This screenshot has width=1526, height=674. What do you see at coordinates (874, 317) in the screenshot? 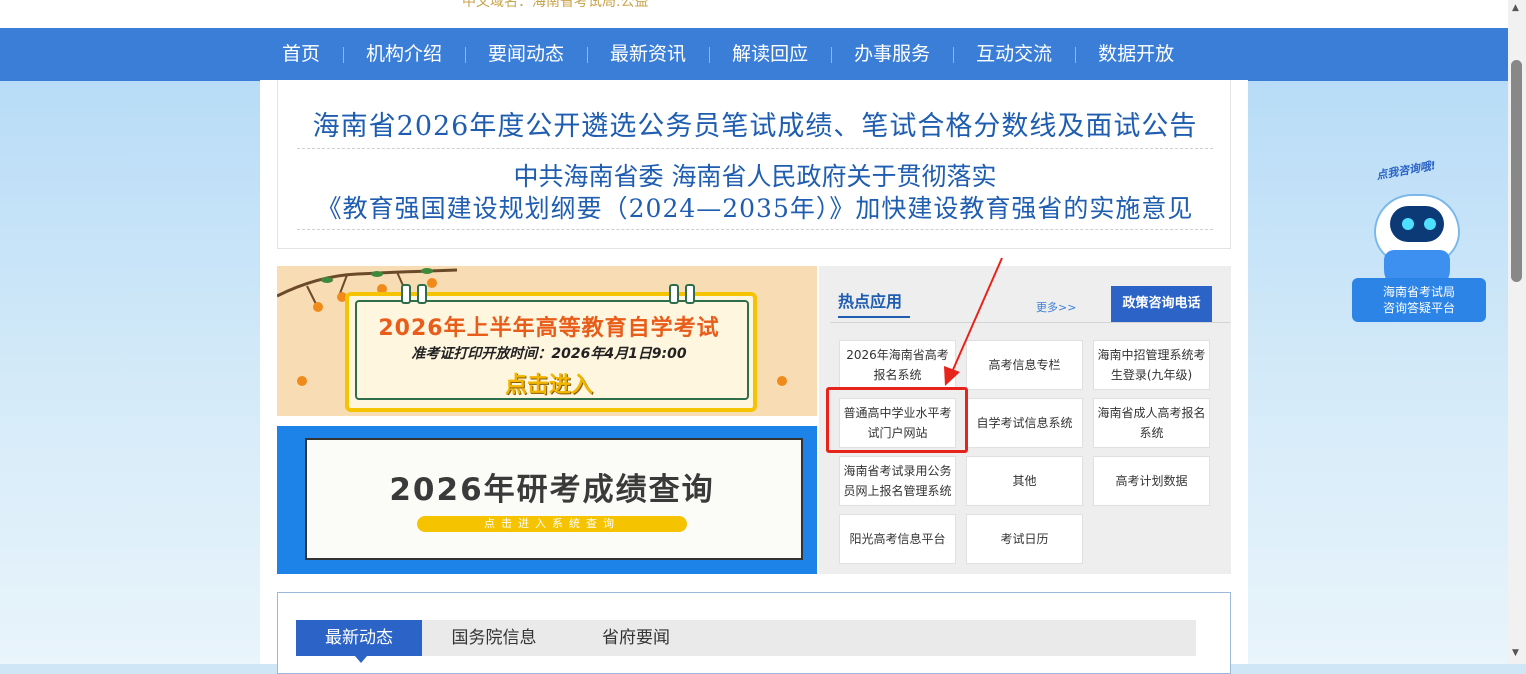
I see `title-underline` at bounding box center [874, 317].